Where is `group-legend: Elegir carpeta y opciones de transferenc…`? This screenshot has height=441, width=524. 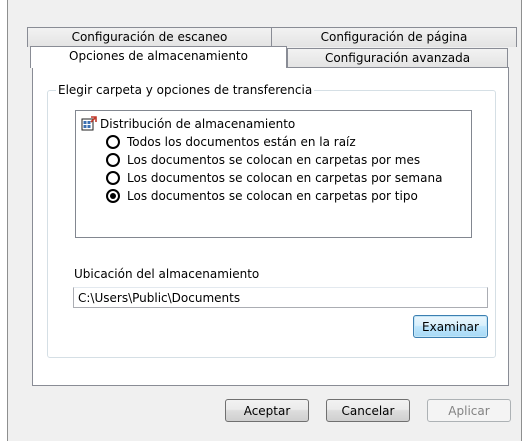 group-legend: Elegir carpeta y opciones de transferenc… is located at coordinates (185, 90).